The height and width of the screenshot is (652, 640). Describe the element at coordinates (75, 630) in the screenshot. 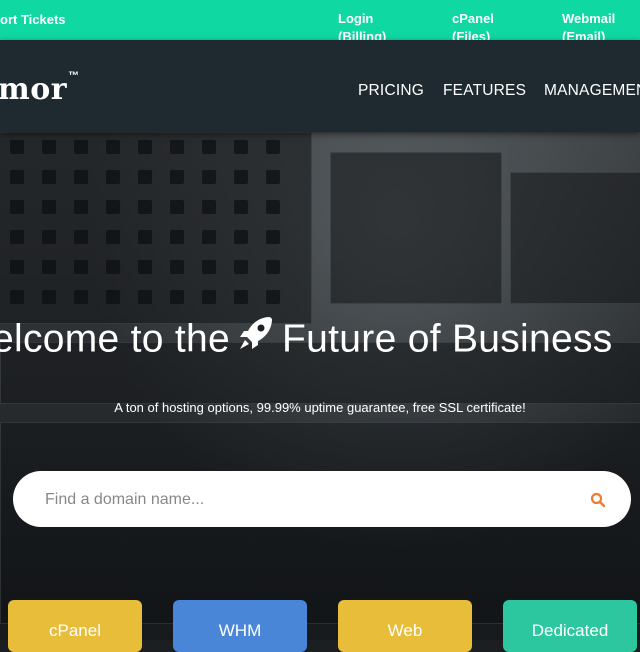

I see `card-label: cPanel` at that location.